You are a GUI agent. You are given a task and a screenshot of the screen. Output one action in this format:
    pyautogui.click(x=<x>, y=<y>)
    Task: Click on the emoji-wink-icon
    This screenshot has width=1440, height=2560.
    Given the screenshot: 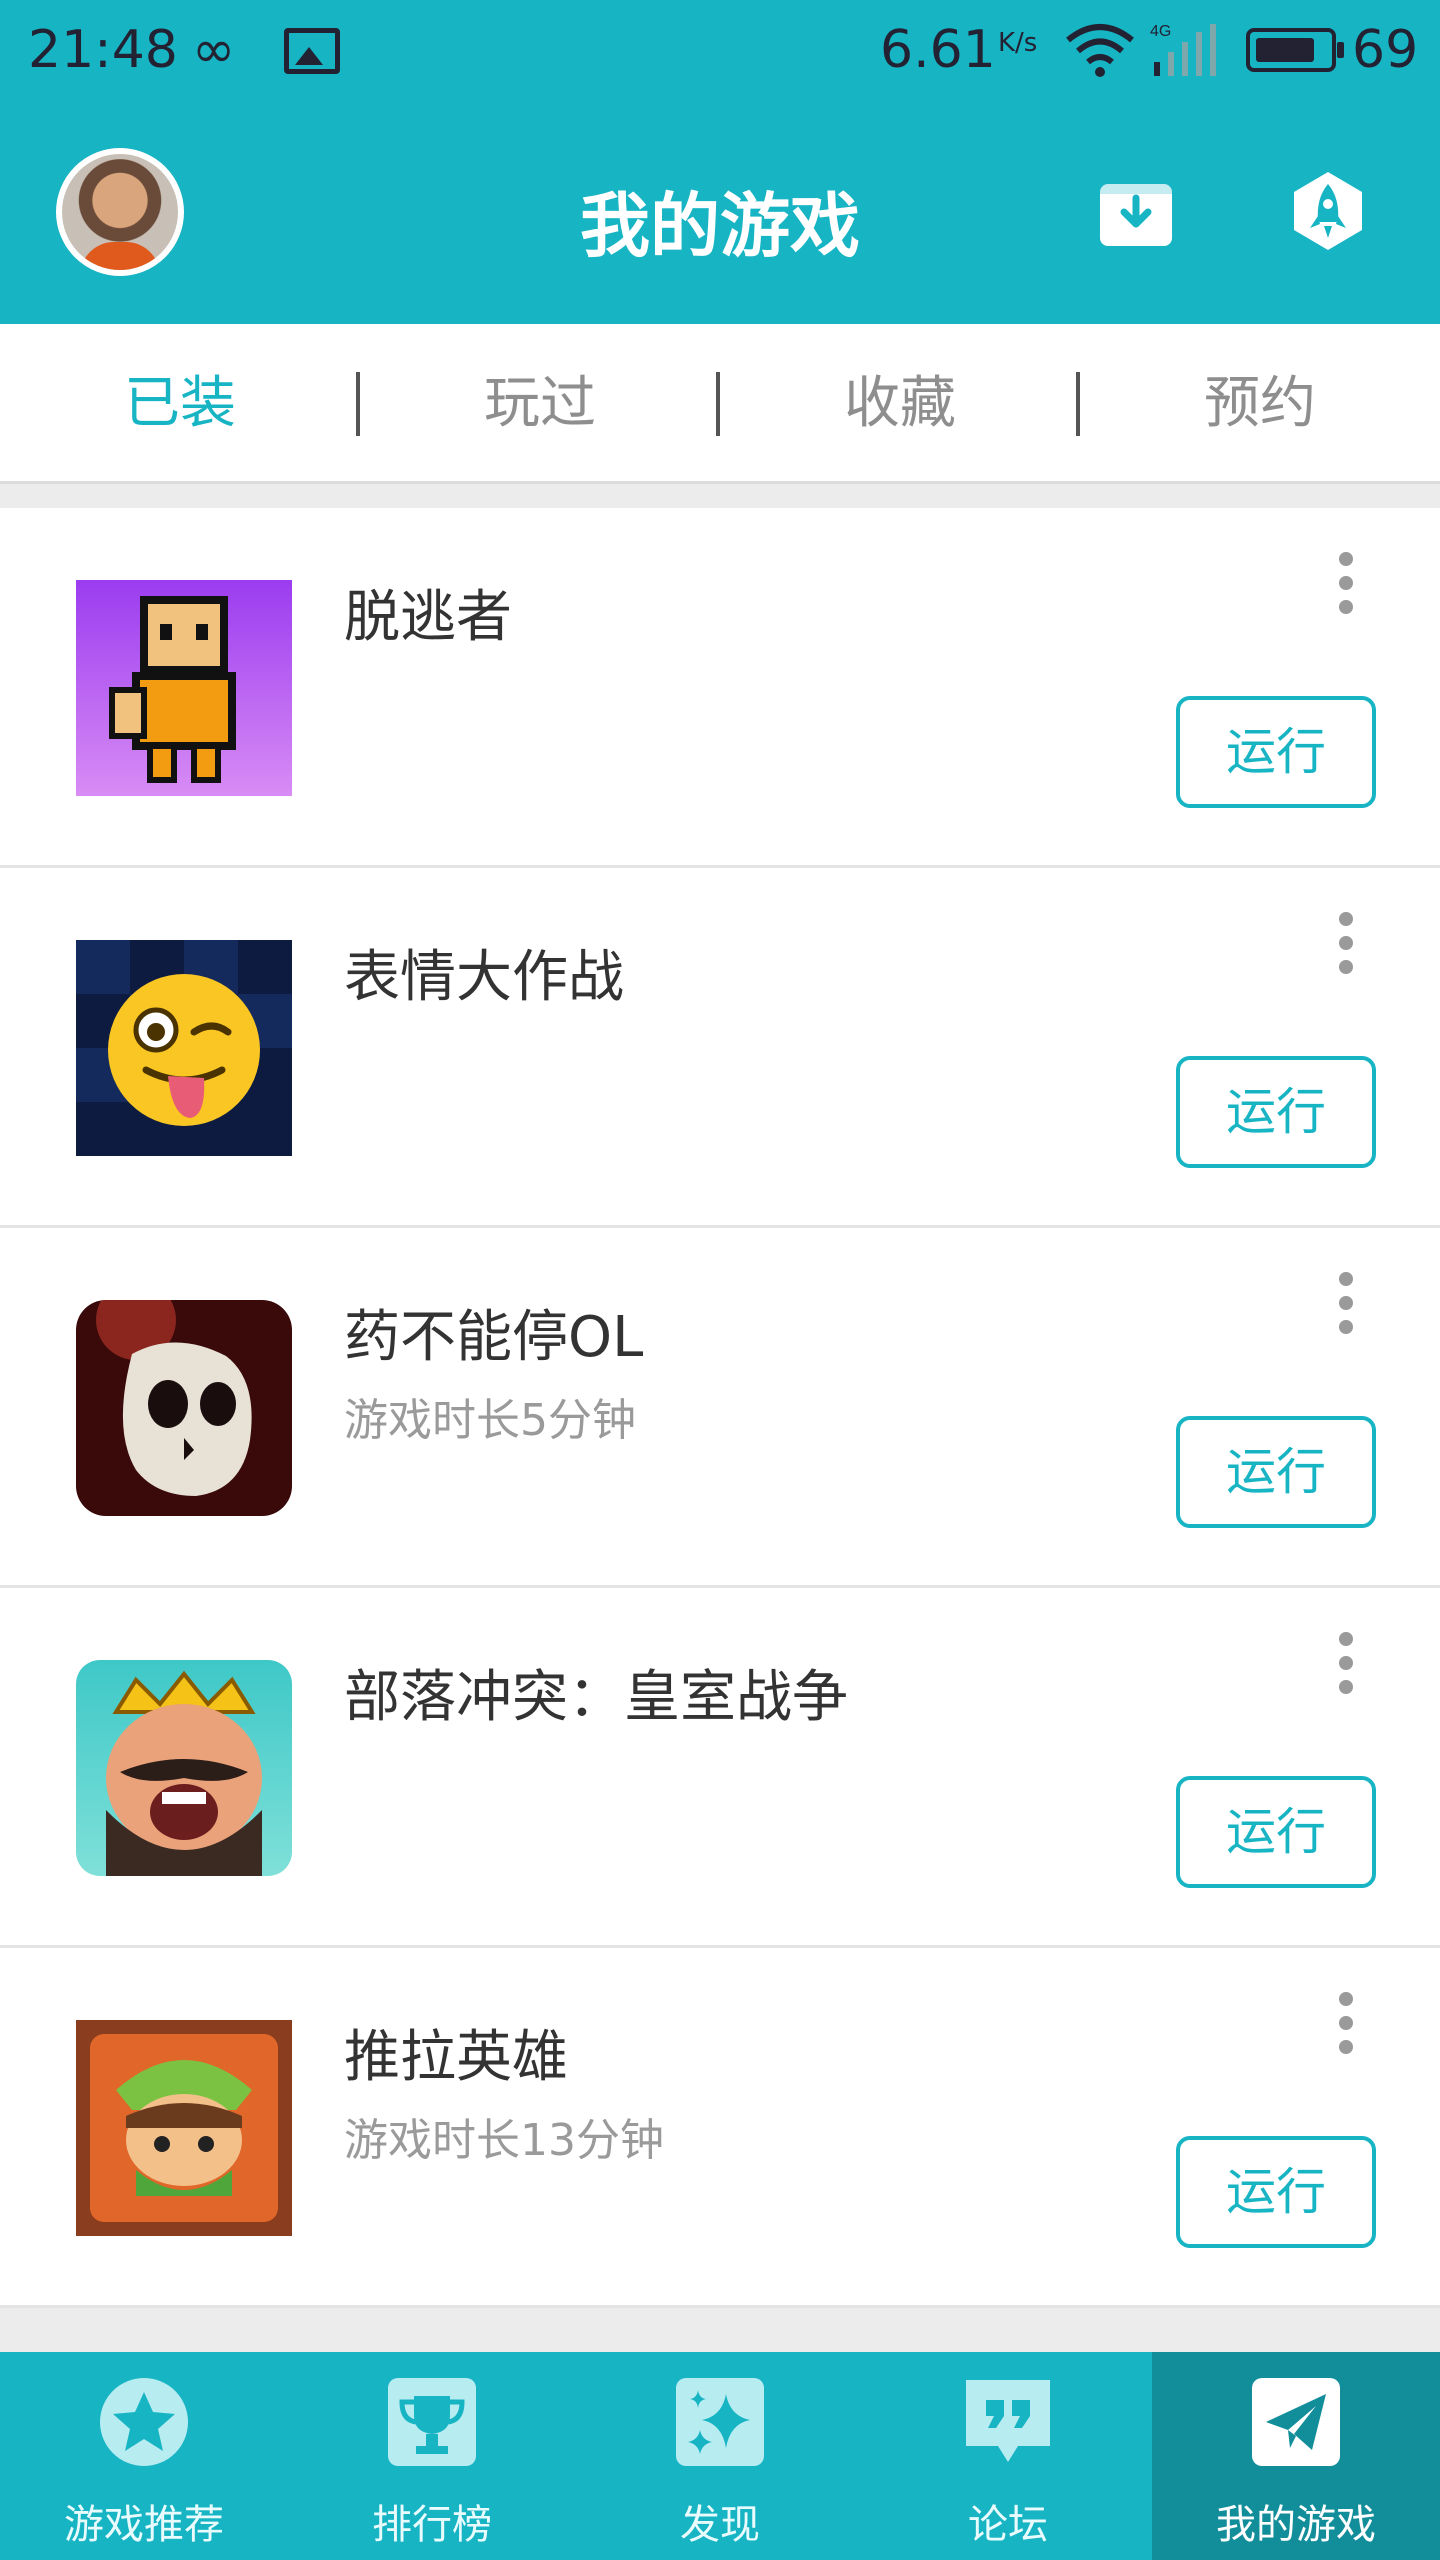 What is the action you would take?
    pyautogui.click(x=184, y=1048)
    